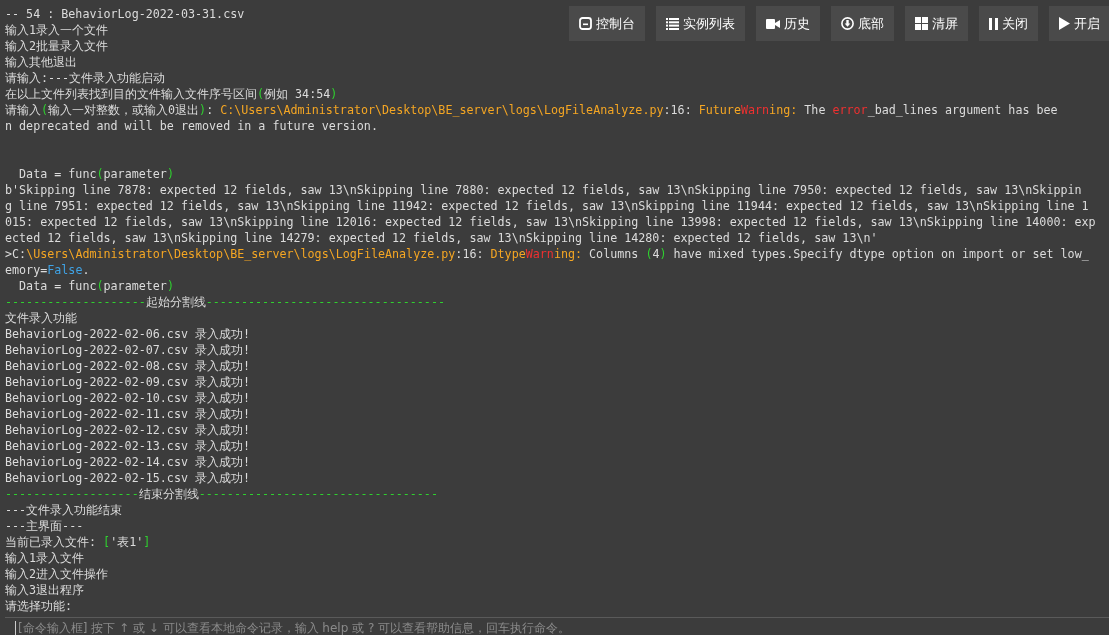 This screenshot has height=635, width=1109. I want to click on console-icon, so click(585, 23).